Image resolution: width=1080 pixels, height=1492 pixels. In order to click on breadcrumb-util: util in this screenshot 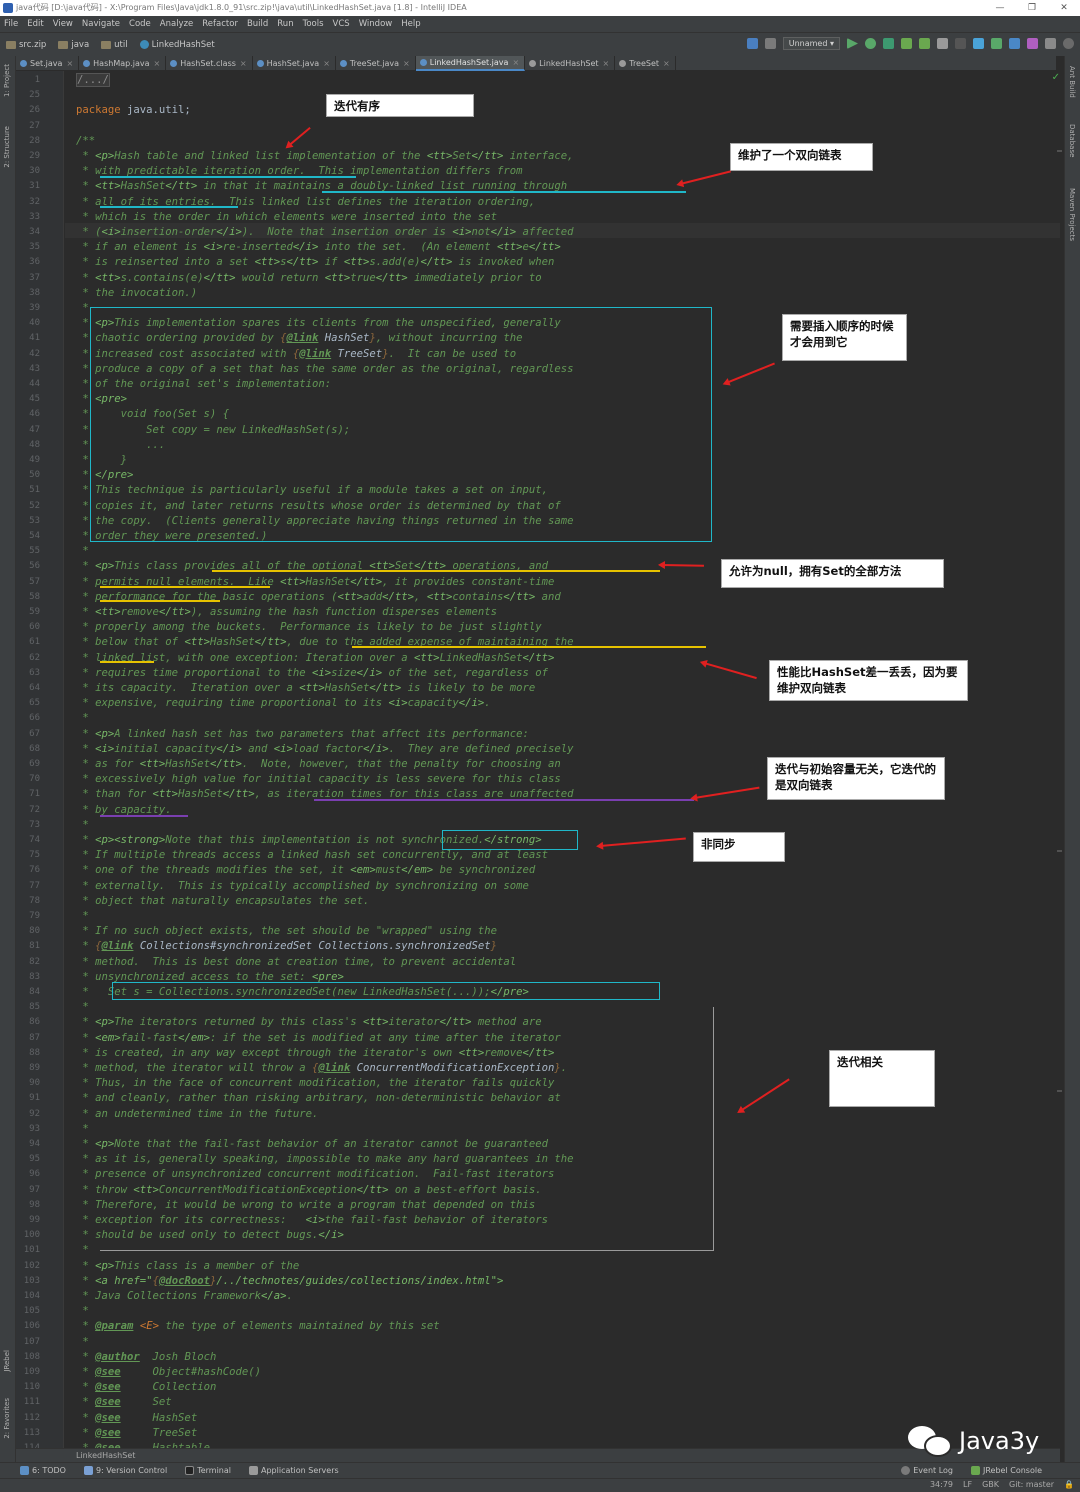, I will do `click(114, 45)`.